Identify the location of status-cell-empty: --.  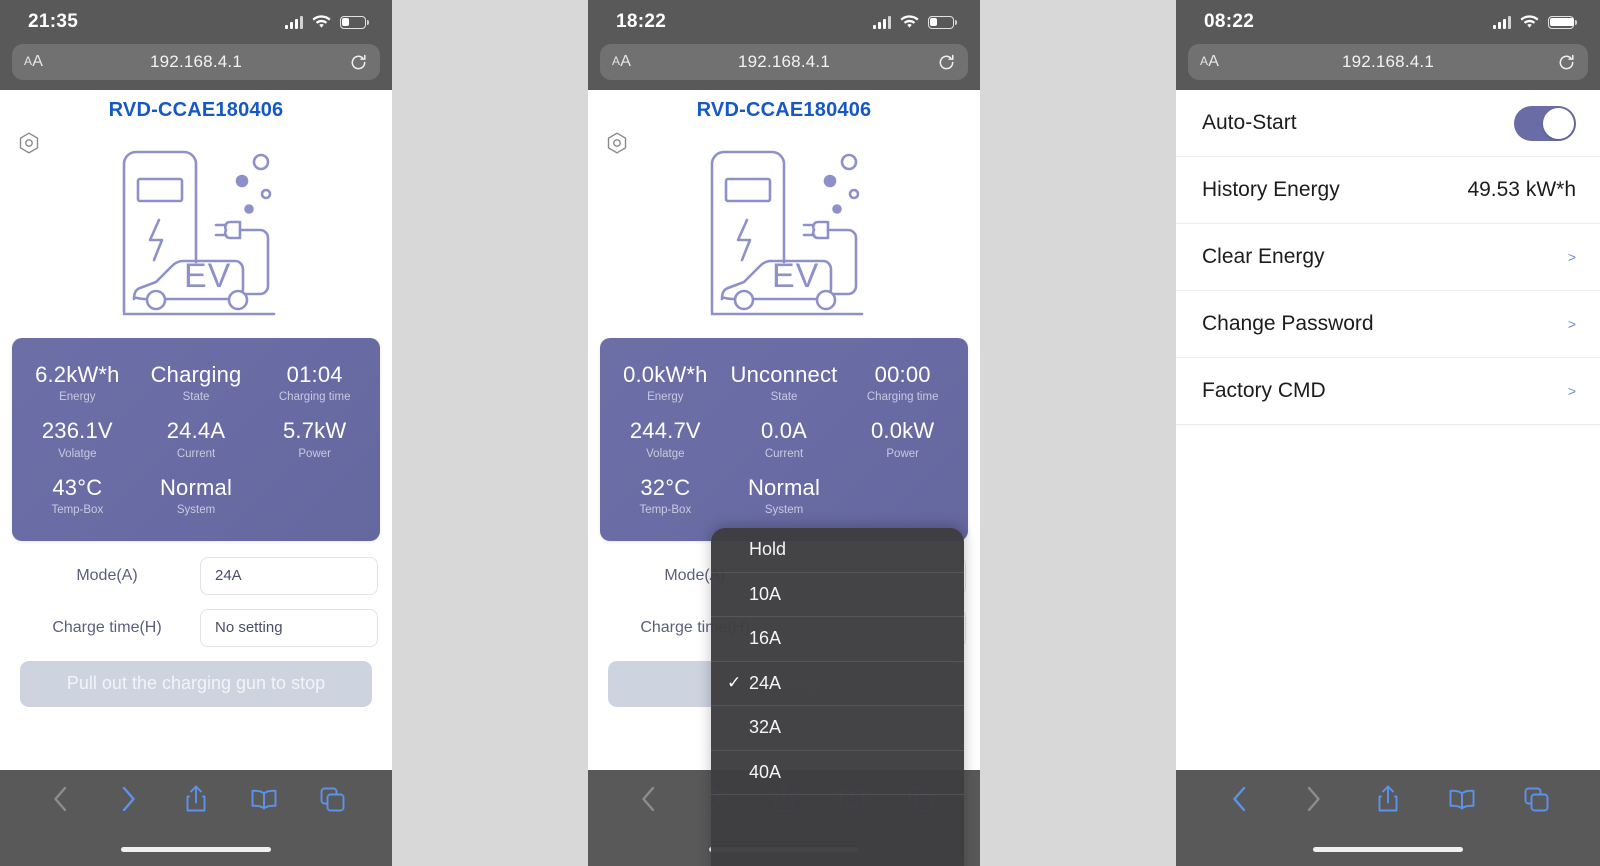
(314, 497).